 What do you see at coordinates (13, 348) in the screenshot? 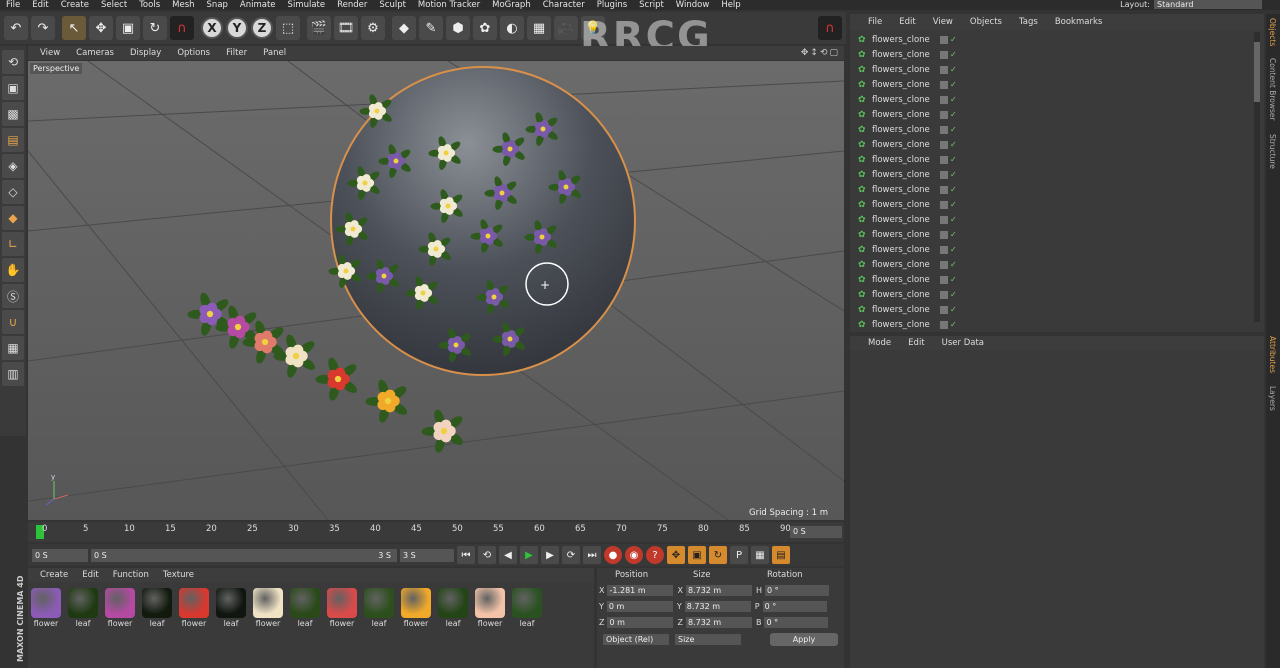
I see `workplane-lock-icon: ▦` at bounding box center [13, 348].